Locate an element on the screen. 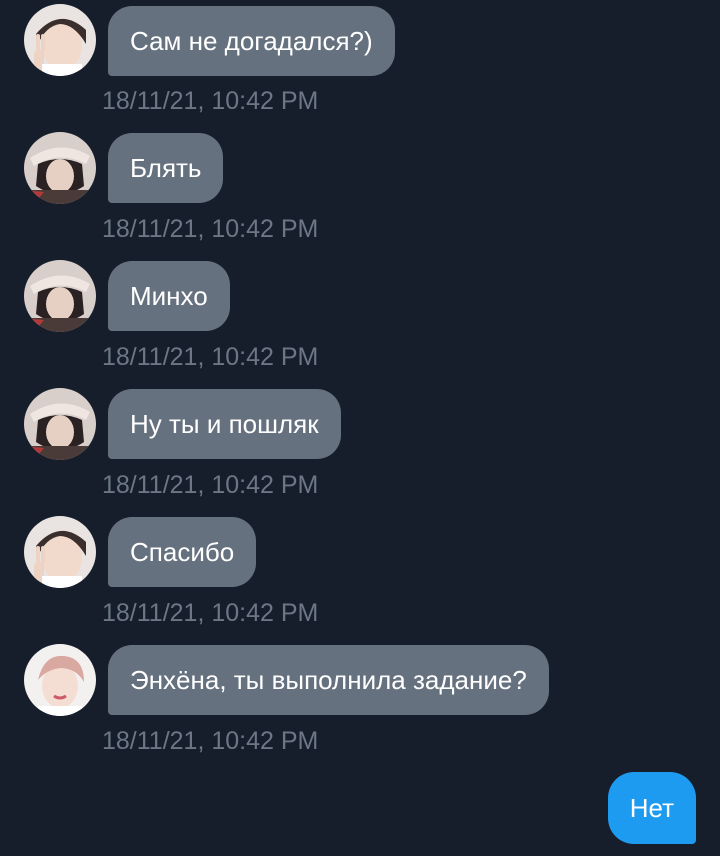 The width and height of the screenshot is (720, 856). message-text: Энхёна, ты выполнила задание? is located at coordinates (328, 680).